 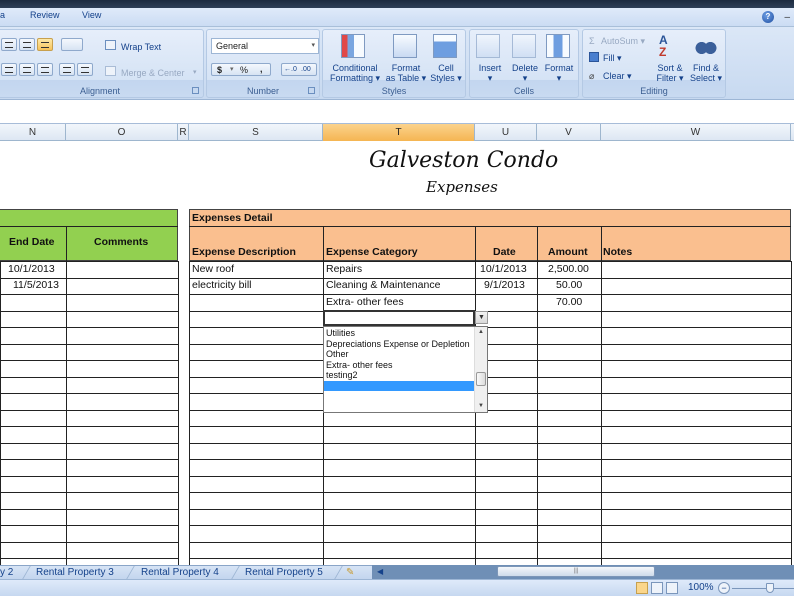 I want to click on increase-indent-icon, so click(x=85, y=69).